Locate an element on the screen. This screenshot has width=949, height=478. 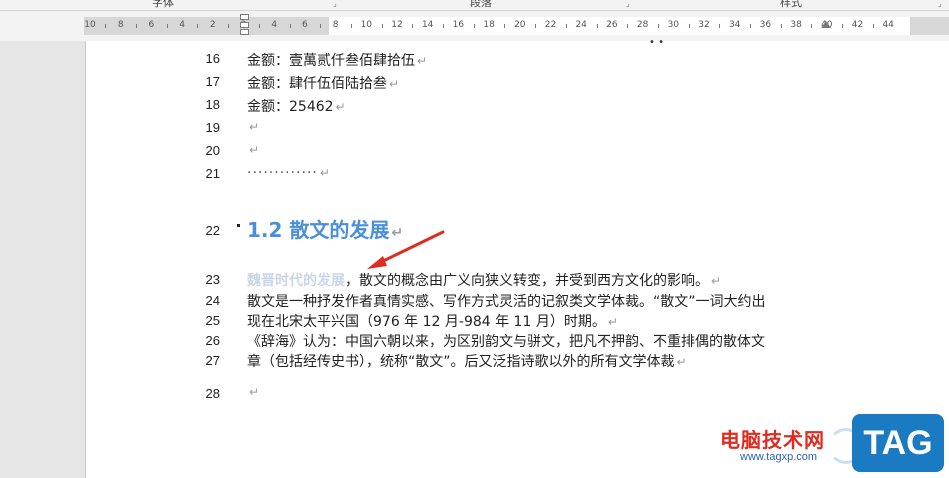
document-line: 金额：肆仟伍佰陆拾叁 ↵ is located at coordinates (323, 83).